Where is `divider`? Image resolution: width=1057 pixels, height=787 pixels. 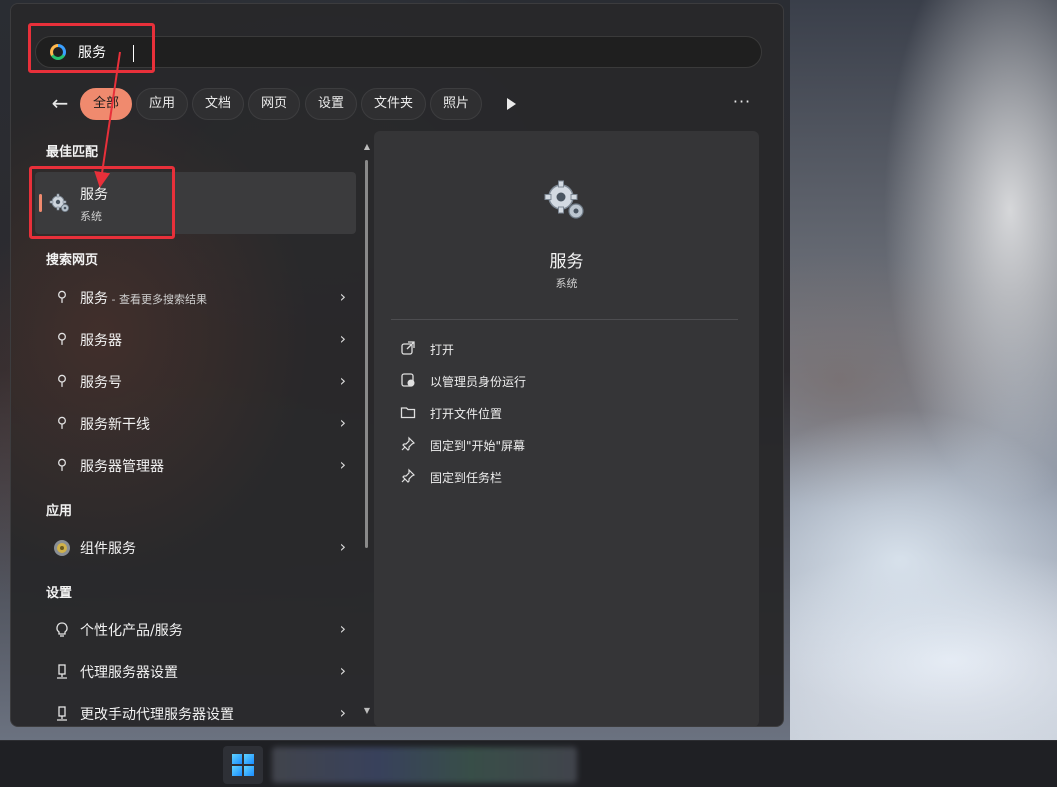
divider is located at coordinates (564, 319).